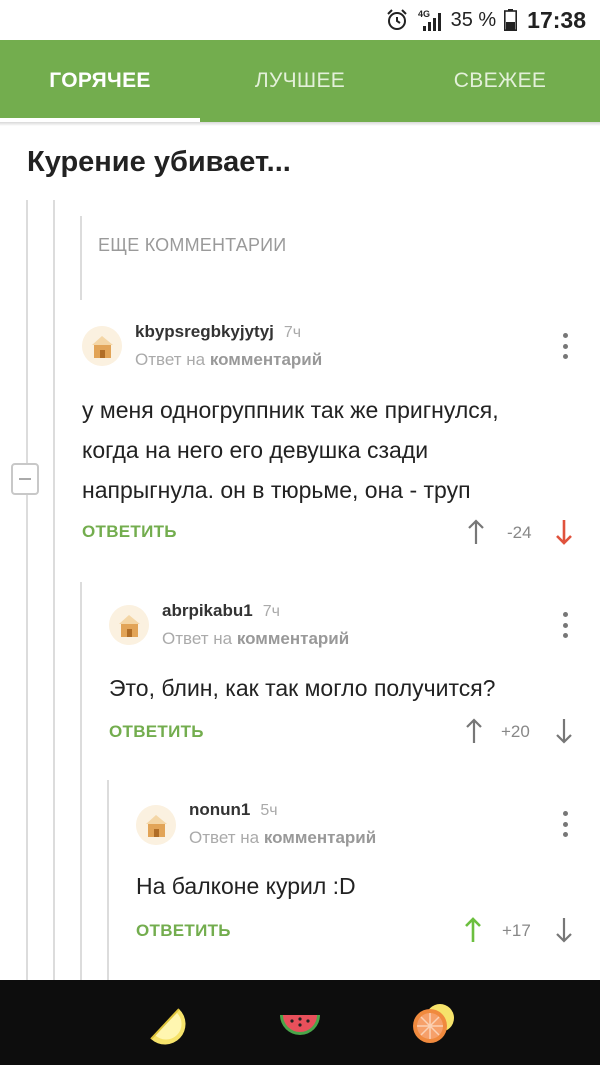  I want to click on tab-best: ЛУЧШЕЕ, so click(300, 81).